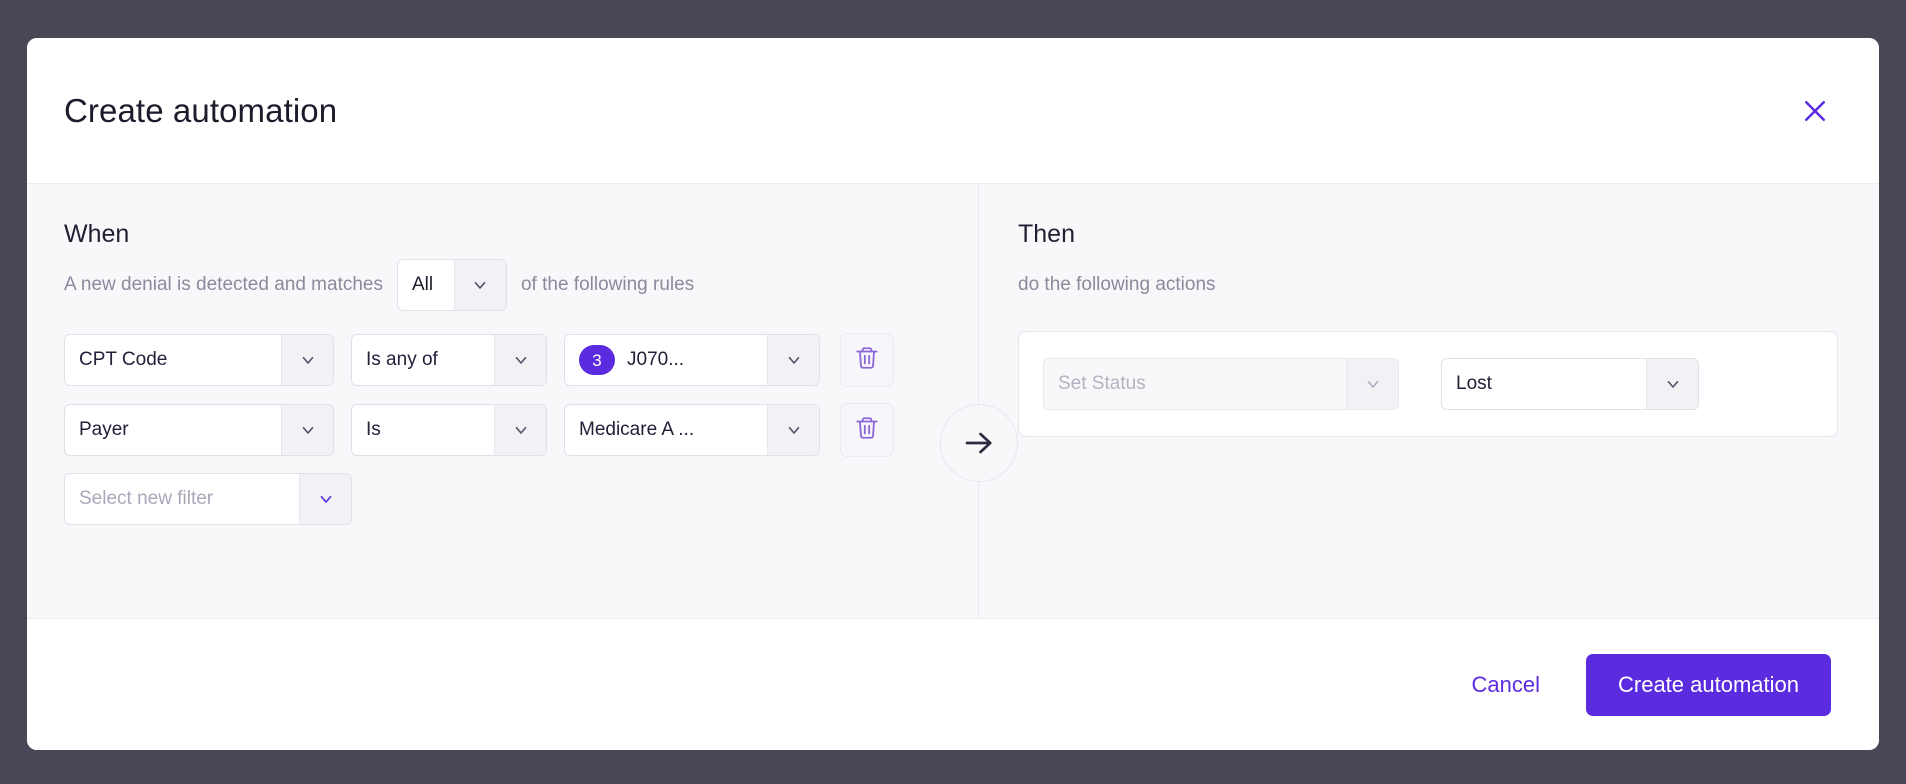 This screenshot has height=784, width=1906. Describe the element at coordinates (607, 284) in the screenshot. I see `when-sentence-suffix: of the following rules` at that location.